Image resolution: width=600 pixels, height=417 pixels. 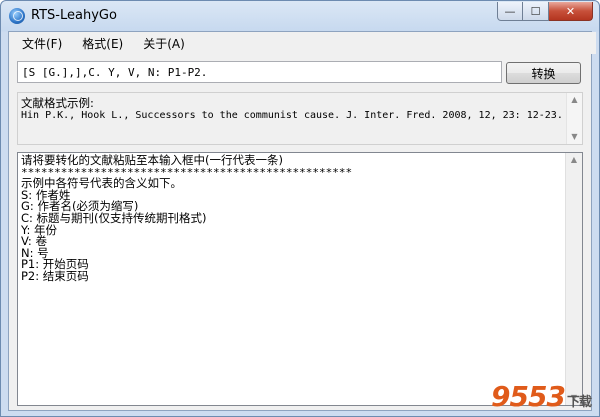 What do you see at coordinates (152, 160) in the screenshot?
I see `text-line: 请将要转化的文献粘贴至本输入框中(一行代表一条)` at bounding box center [152, 160].